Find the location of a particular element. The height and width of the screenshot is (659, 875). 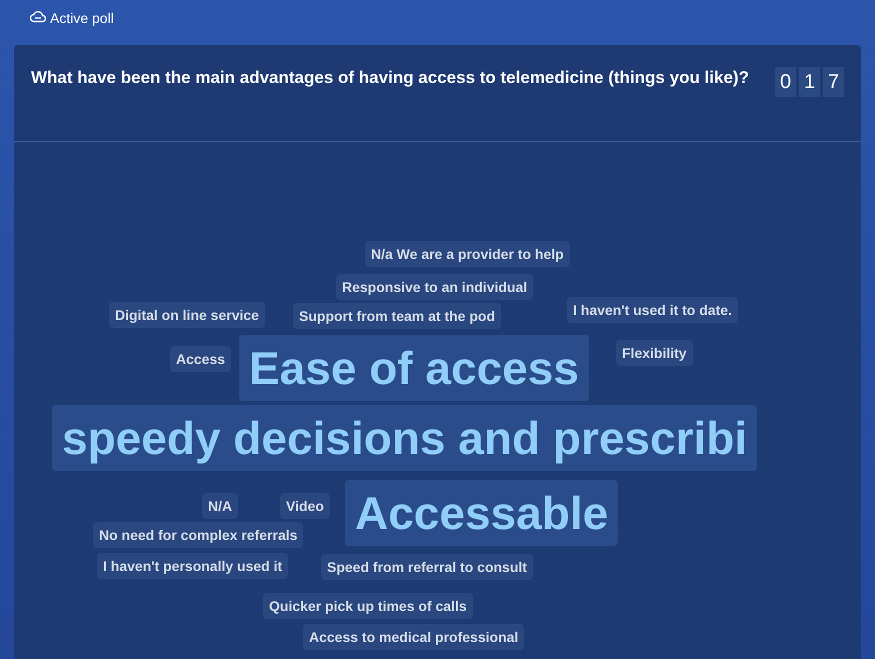

cloud-icon is located at coordinates (38, 16).